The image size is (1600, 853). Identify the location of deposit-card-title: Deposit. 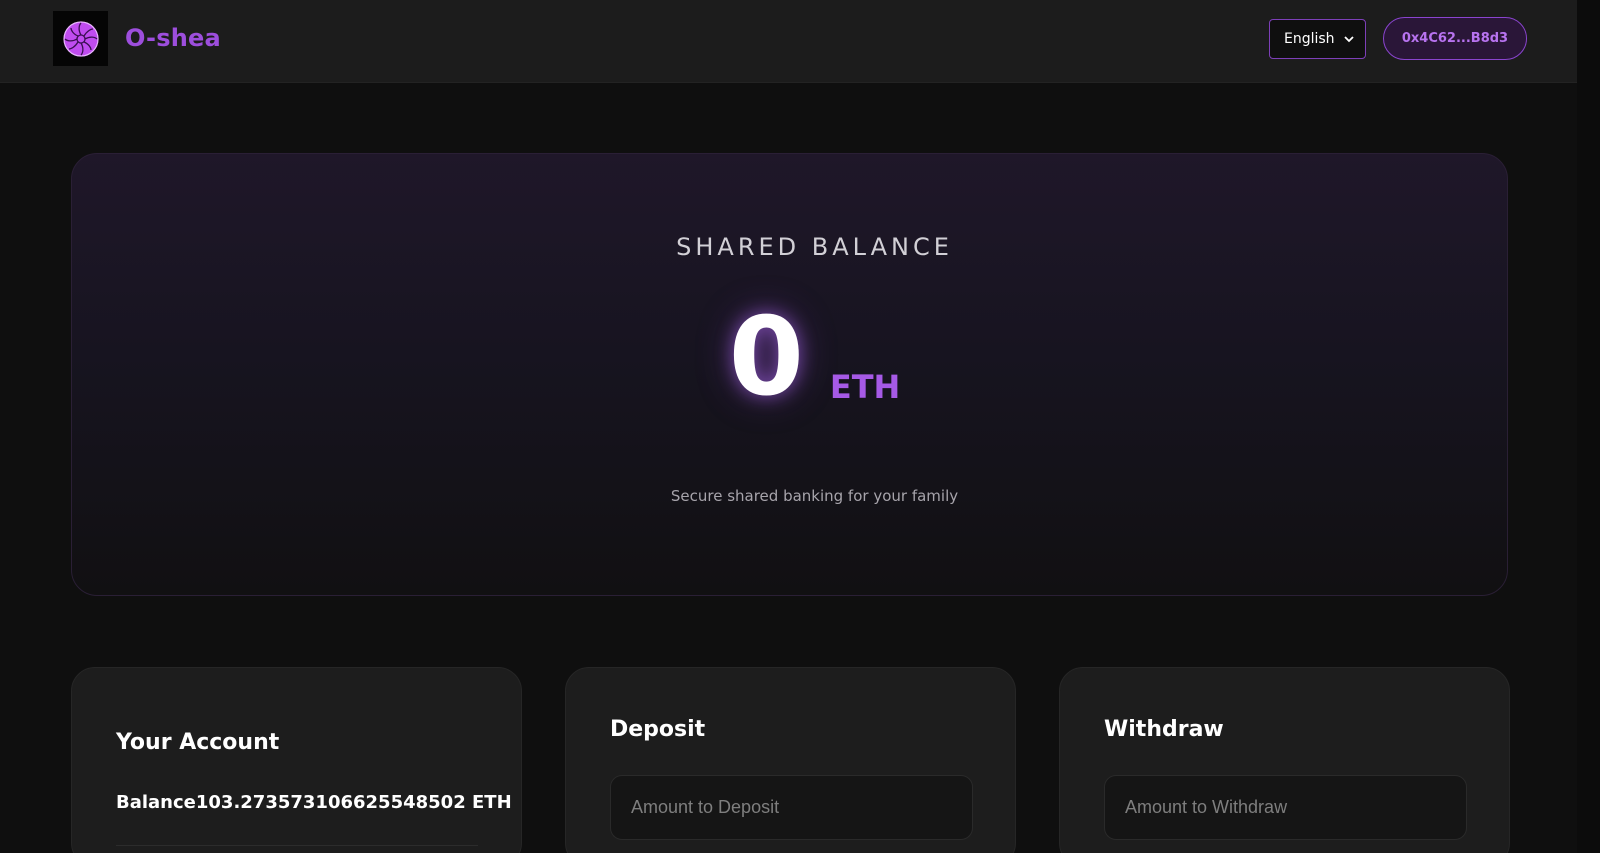
(658, 729).